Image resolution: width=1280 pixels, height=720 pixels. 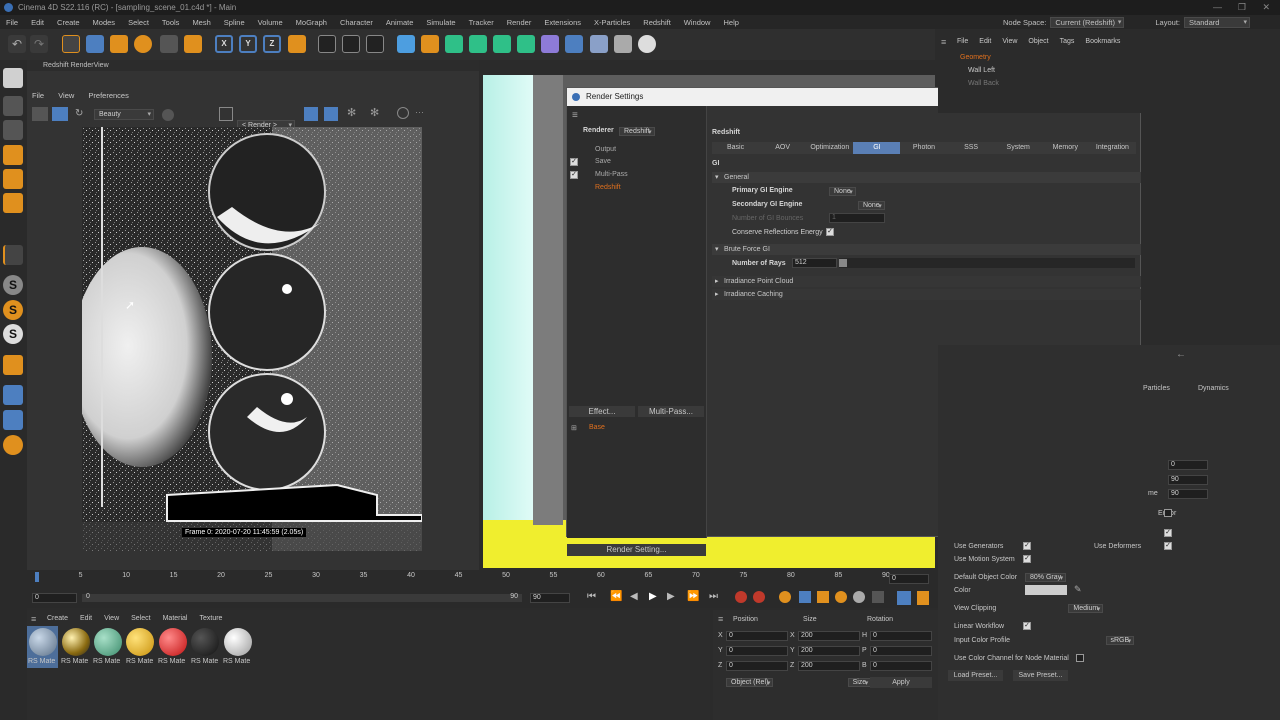 I want to click on menu-tracker: Tracker, so click(x=481, y=22).